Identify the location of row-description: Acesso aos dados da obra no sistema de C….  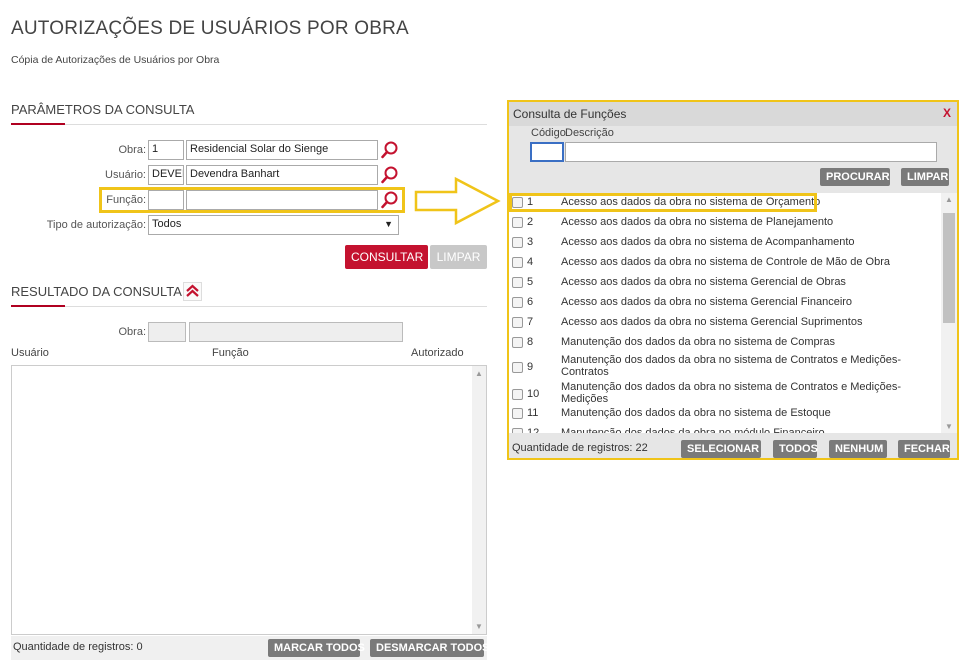
(725, 262).